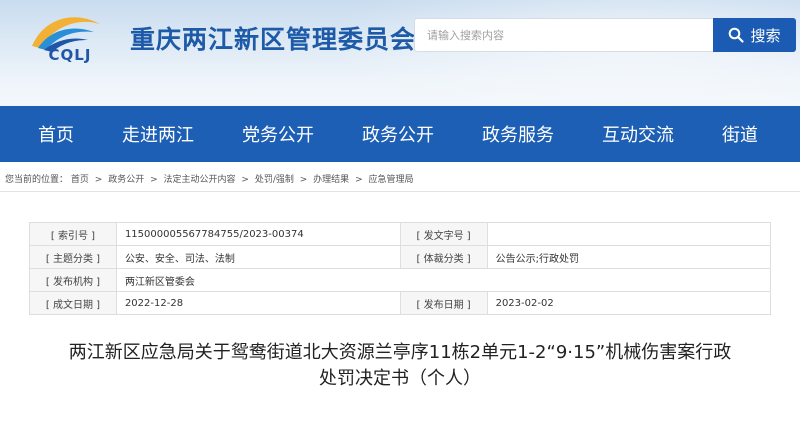  Describe the element at coordinates (518, 134) in the screenshot. I see `nav-item-government-services: 政务服务` at that location.